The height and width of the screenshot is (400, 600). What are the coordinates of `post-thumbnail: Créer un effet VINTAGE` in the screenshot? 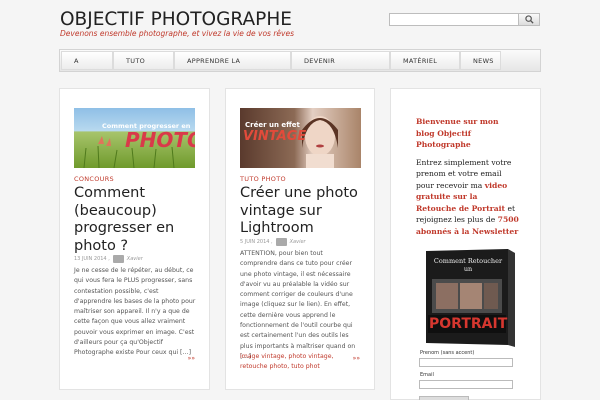 It's located at (300, 138).